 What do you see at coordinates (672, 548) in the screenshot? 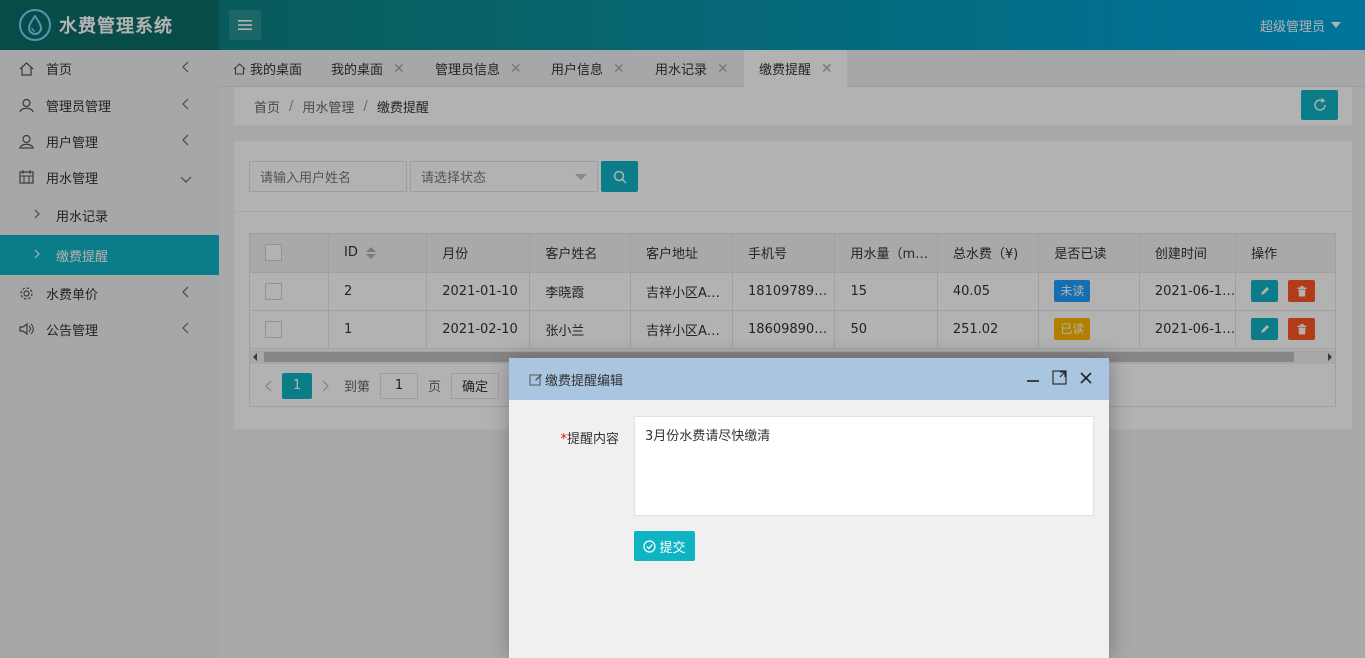
I see `submit-label: 提交` at bounding box center [672, 548].